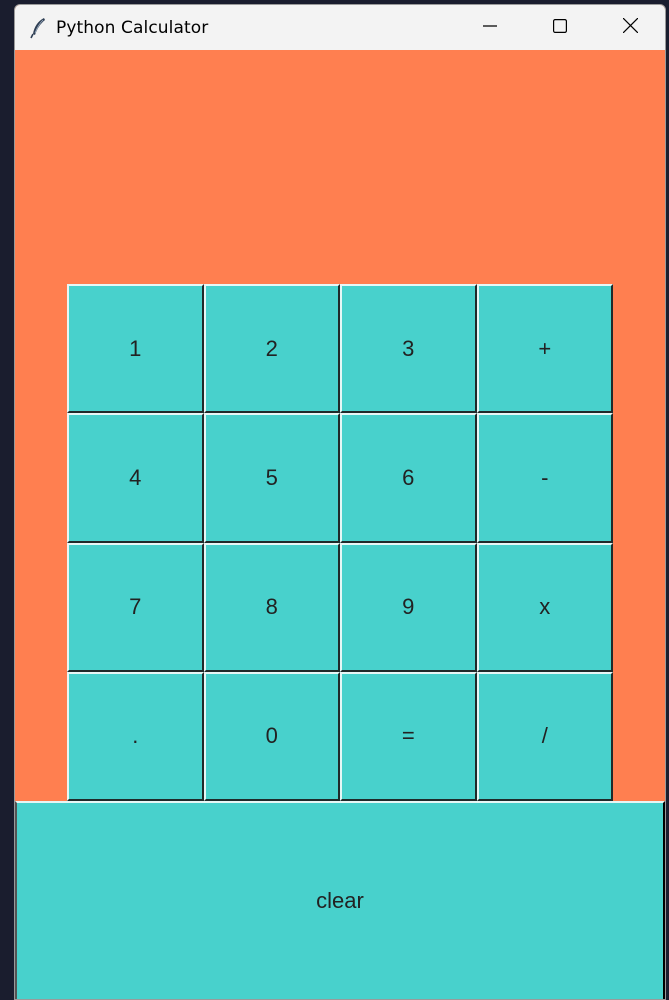 The height and width of the screenshot is (1000, 669). What do you see at coordinates (544, 478) in the screenshot?
I see `subtract-button: -` at bounding box center [544, 478].